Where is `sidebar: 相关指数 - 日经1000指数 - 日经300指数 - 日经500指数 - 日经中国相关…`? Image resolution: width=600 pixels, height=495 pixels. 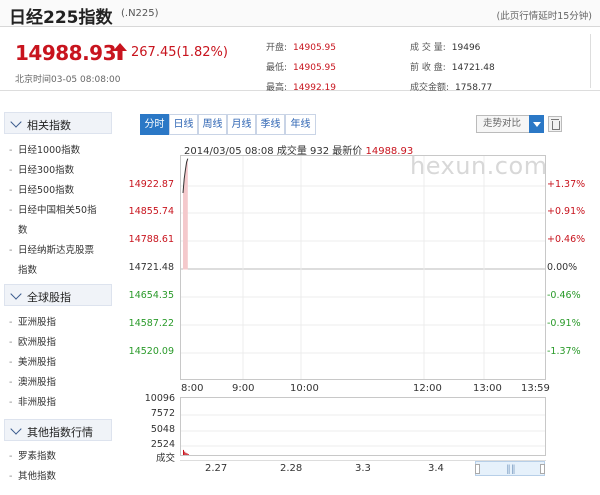 sidebar: 相关指数 - 日经1000指数 - 日经300指数 - 日经500指数 - 日经中国相关… is located at coordinates (56, 299).